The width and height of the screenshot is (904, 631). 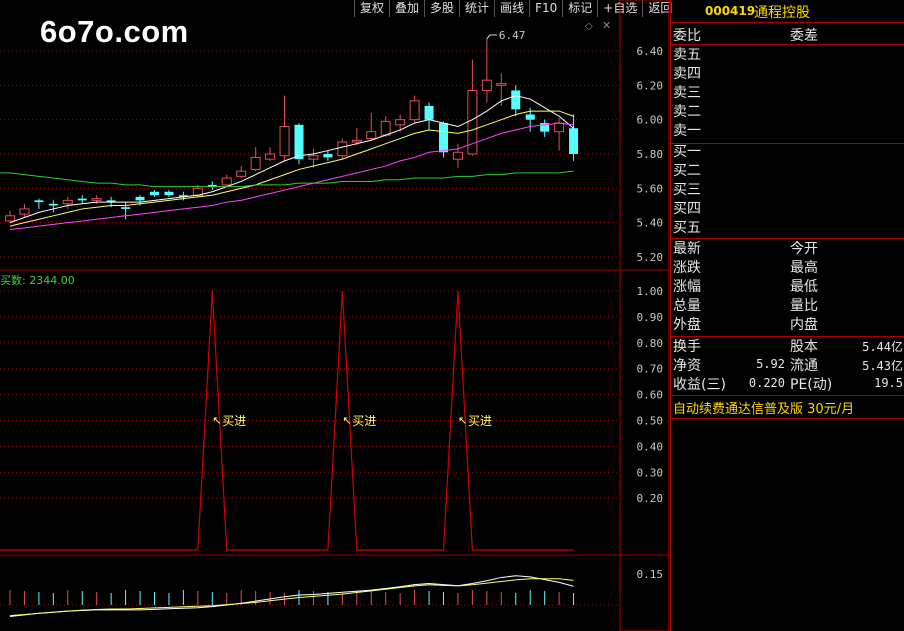 I want to click on fin-value: 5.44亿, so click(x=882, y=347).